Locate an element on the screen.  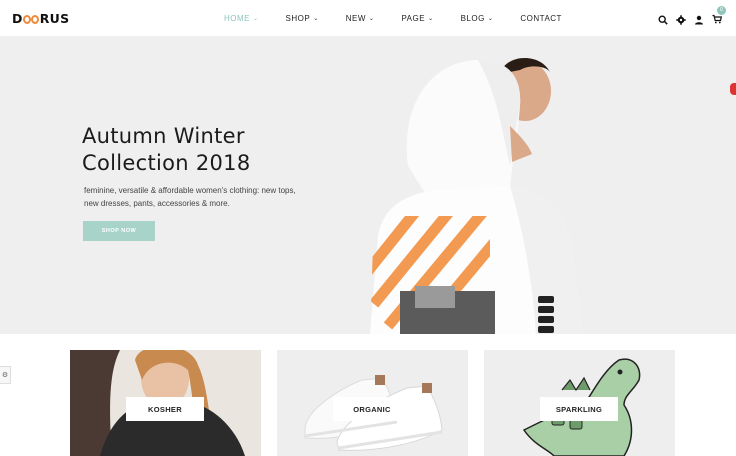
nav-item-blog: BLOG ⌄ is located at coordinates (477, 18).